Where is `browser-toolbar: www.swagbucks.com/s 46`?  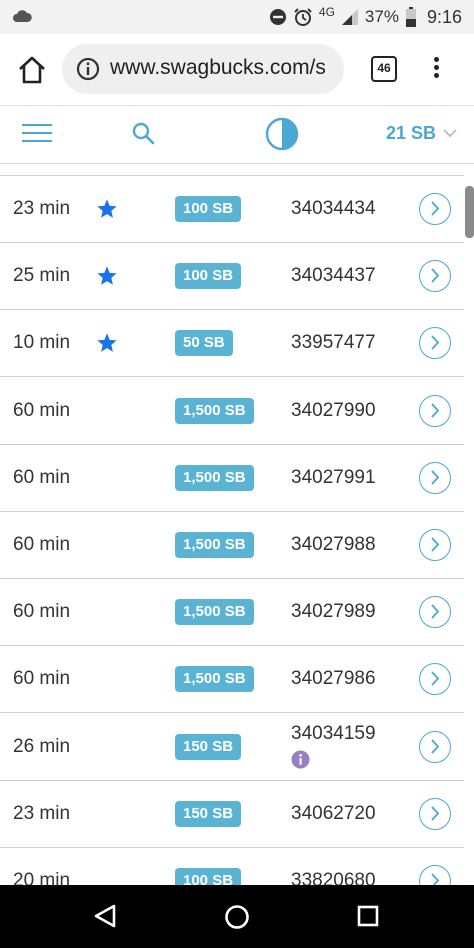
browser-toolbar: www.swagbucks.com/s 46 is located at coordinates (237, 70).